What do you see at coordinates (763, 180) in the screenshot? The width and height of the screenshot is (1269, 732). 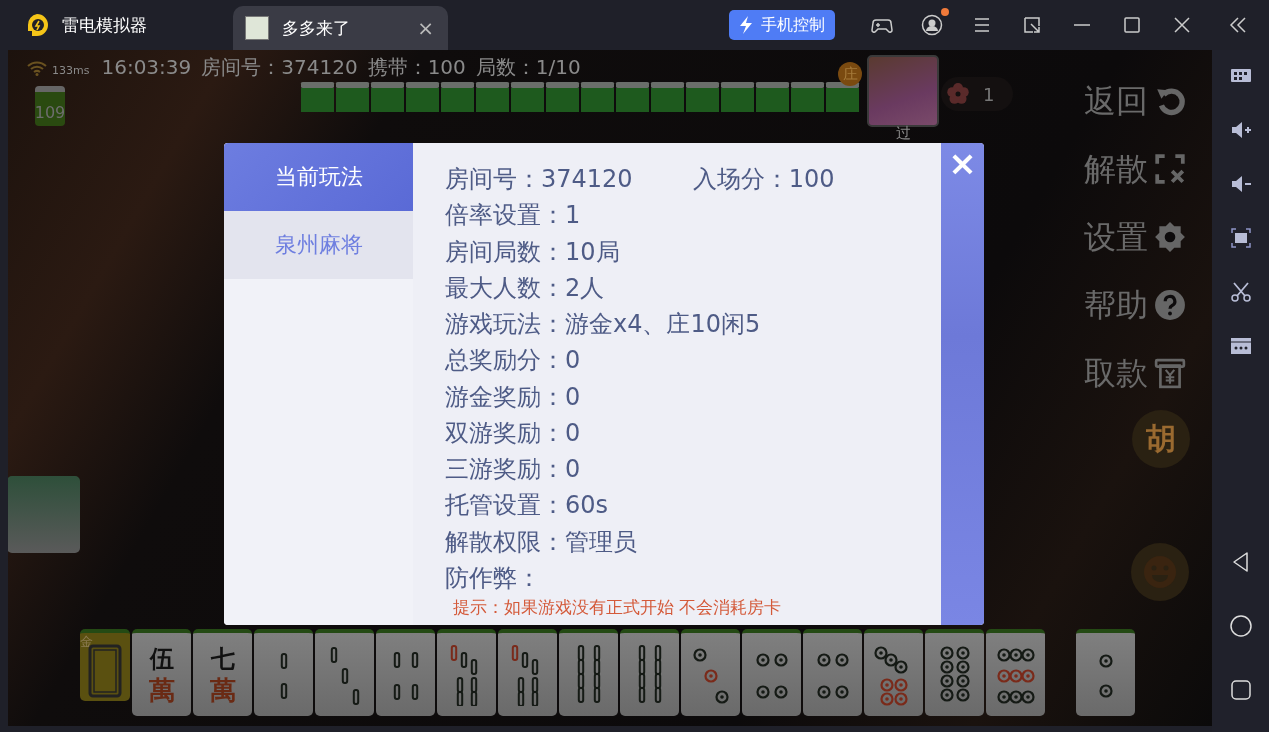 I see `rule-setting-text: 入场分：100` at bounding box center [763, 180].